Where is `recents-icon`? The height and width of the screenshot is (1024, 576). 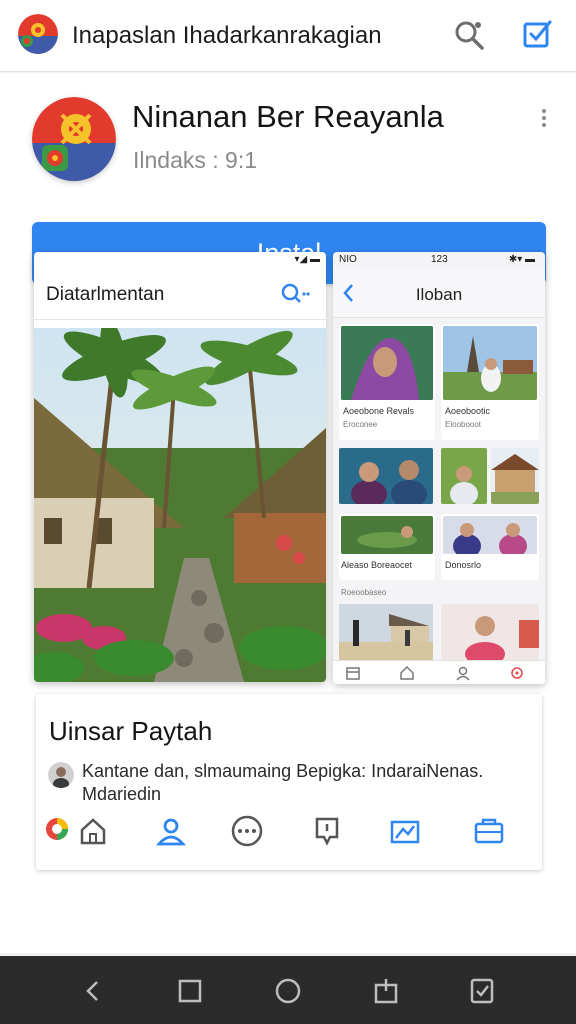 recents-icon is located at coordinates (190, 991).